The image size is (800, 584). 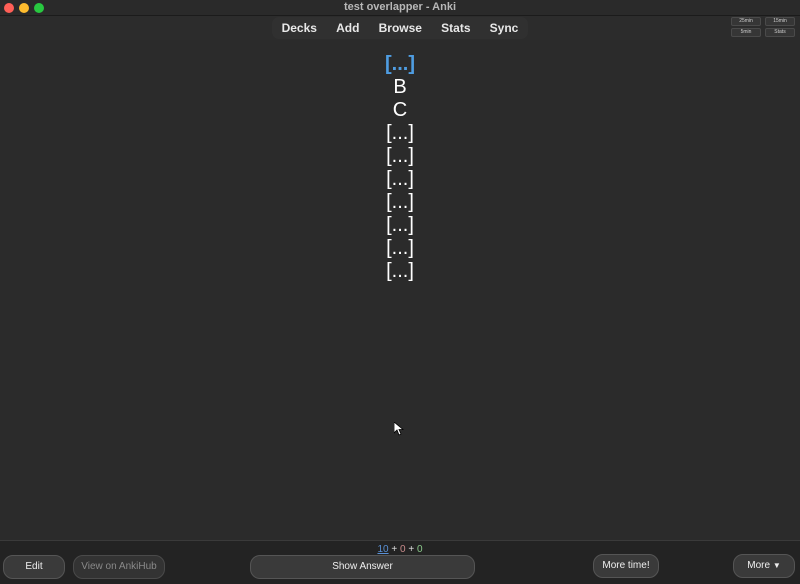 I want to click on review-count: 0, so click(x=419, y=549).